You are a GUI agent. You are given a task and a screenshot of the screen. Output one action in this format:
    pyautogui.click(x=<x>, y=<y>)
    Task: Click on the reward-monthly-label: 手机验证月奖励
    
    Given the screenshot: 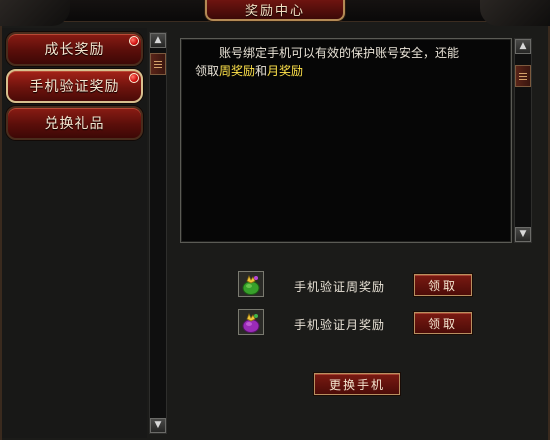 What is the action you would take?
    pyautogui.click(x=340, y=325)
    